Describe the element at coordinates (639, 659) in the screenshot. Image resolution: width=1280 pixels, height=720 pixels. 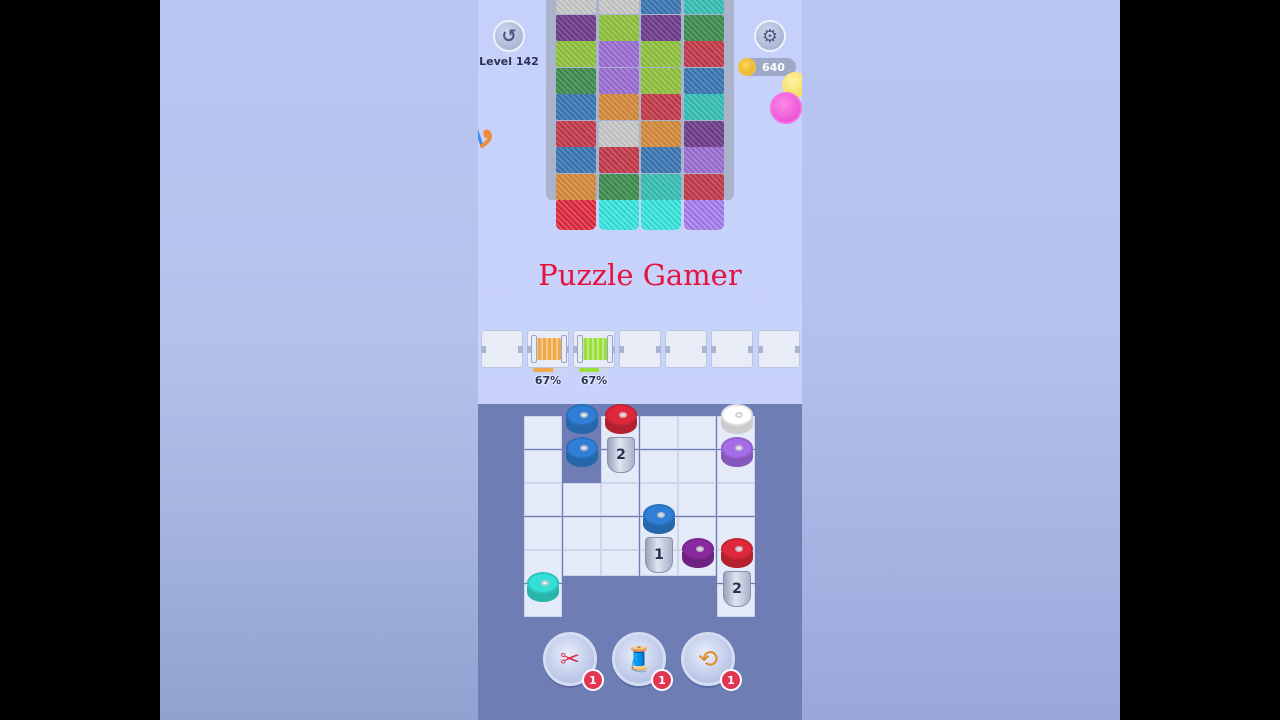
I see `thread-spool-icon: 🧵` at that location.